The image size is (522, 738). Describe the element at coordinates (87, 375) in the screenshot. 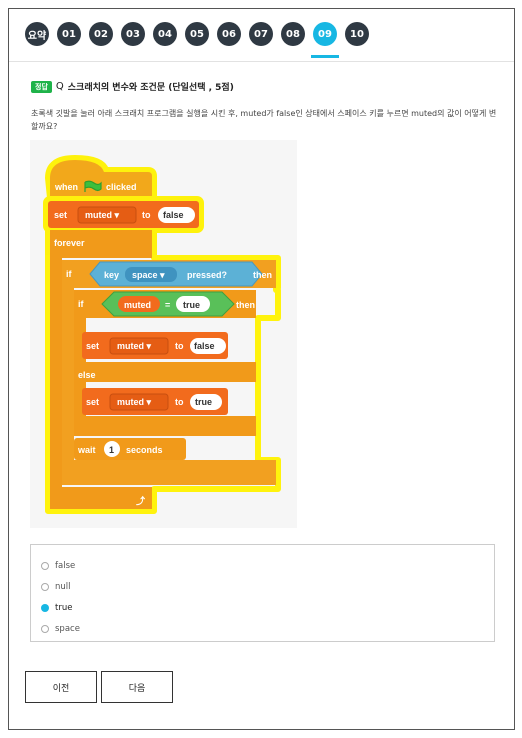

I see `else-label: else` at that location.